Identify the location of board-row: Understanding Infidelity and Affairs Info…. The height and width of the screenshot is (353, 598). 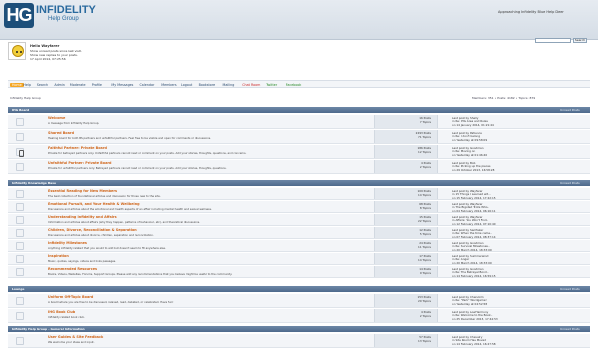
(299, 220).